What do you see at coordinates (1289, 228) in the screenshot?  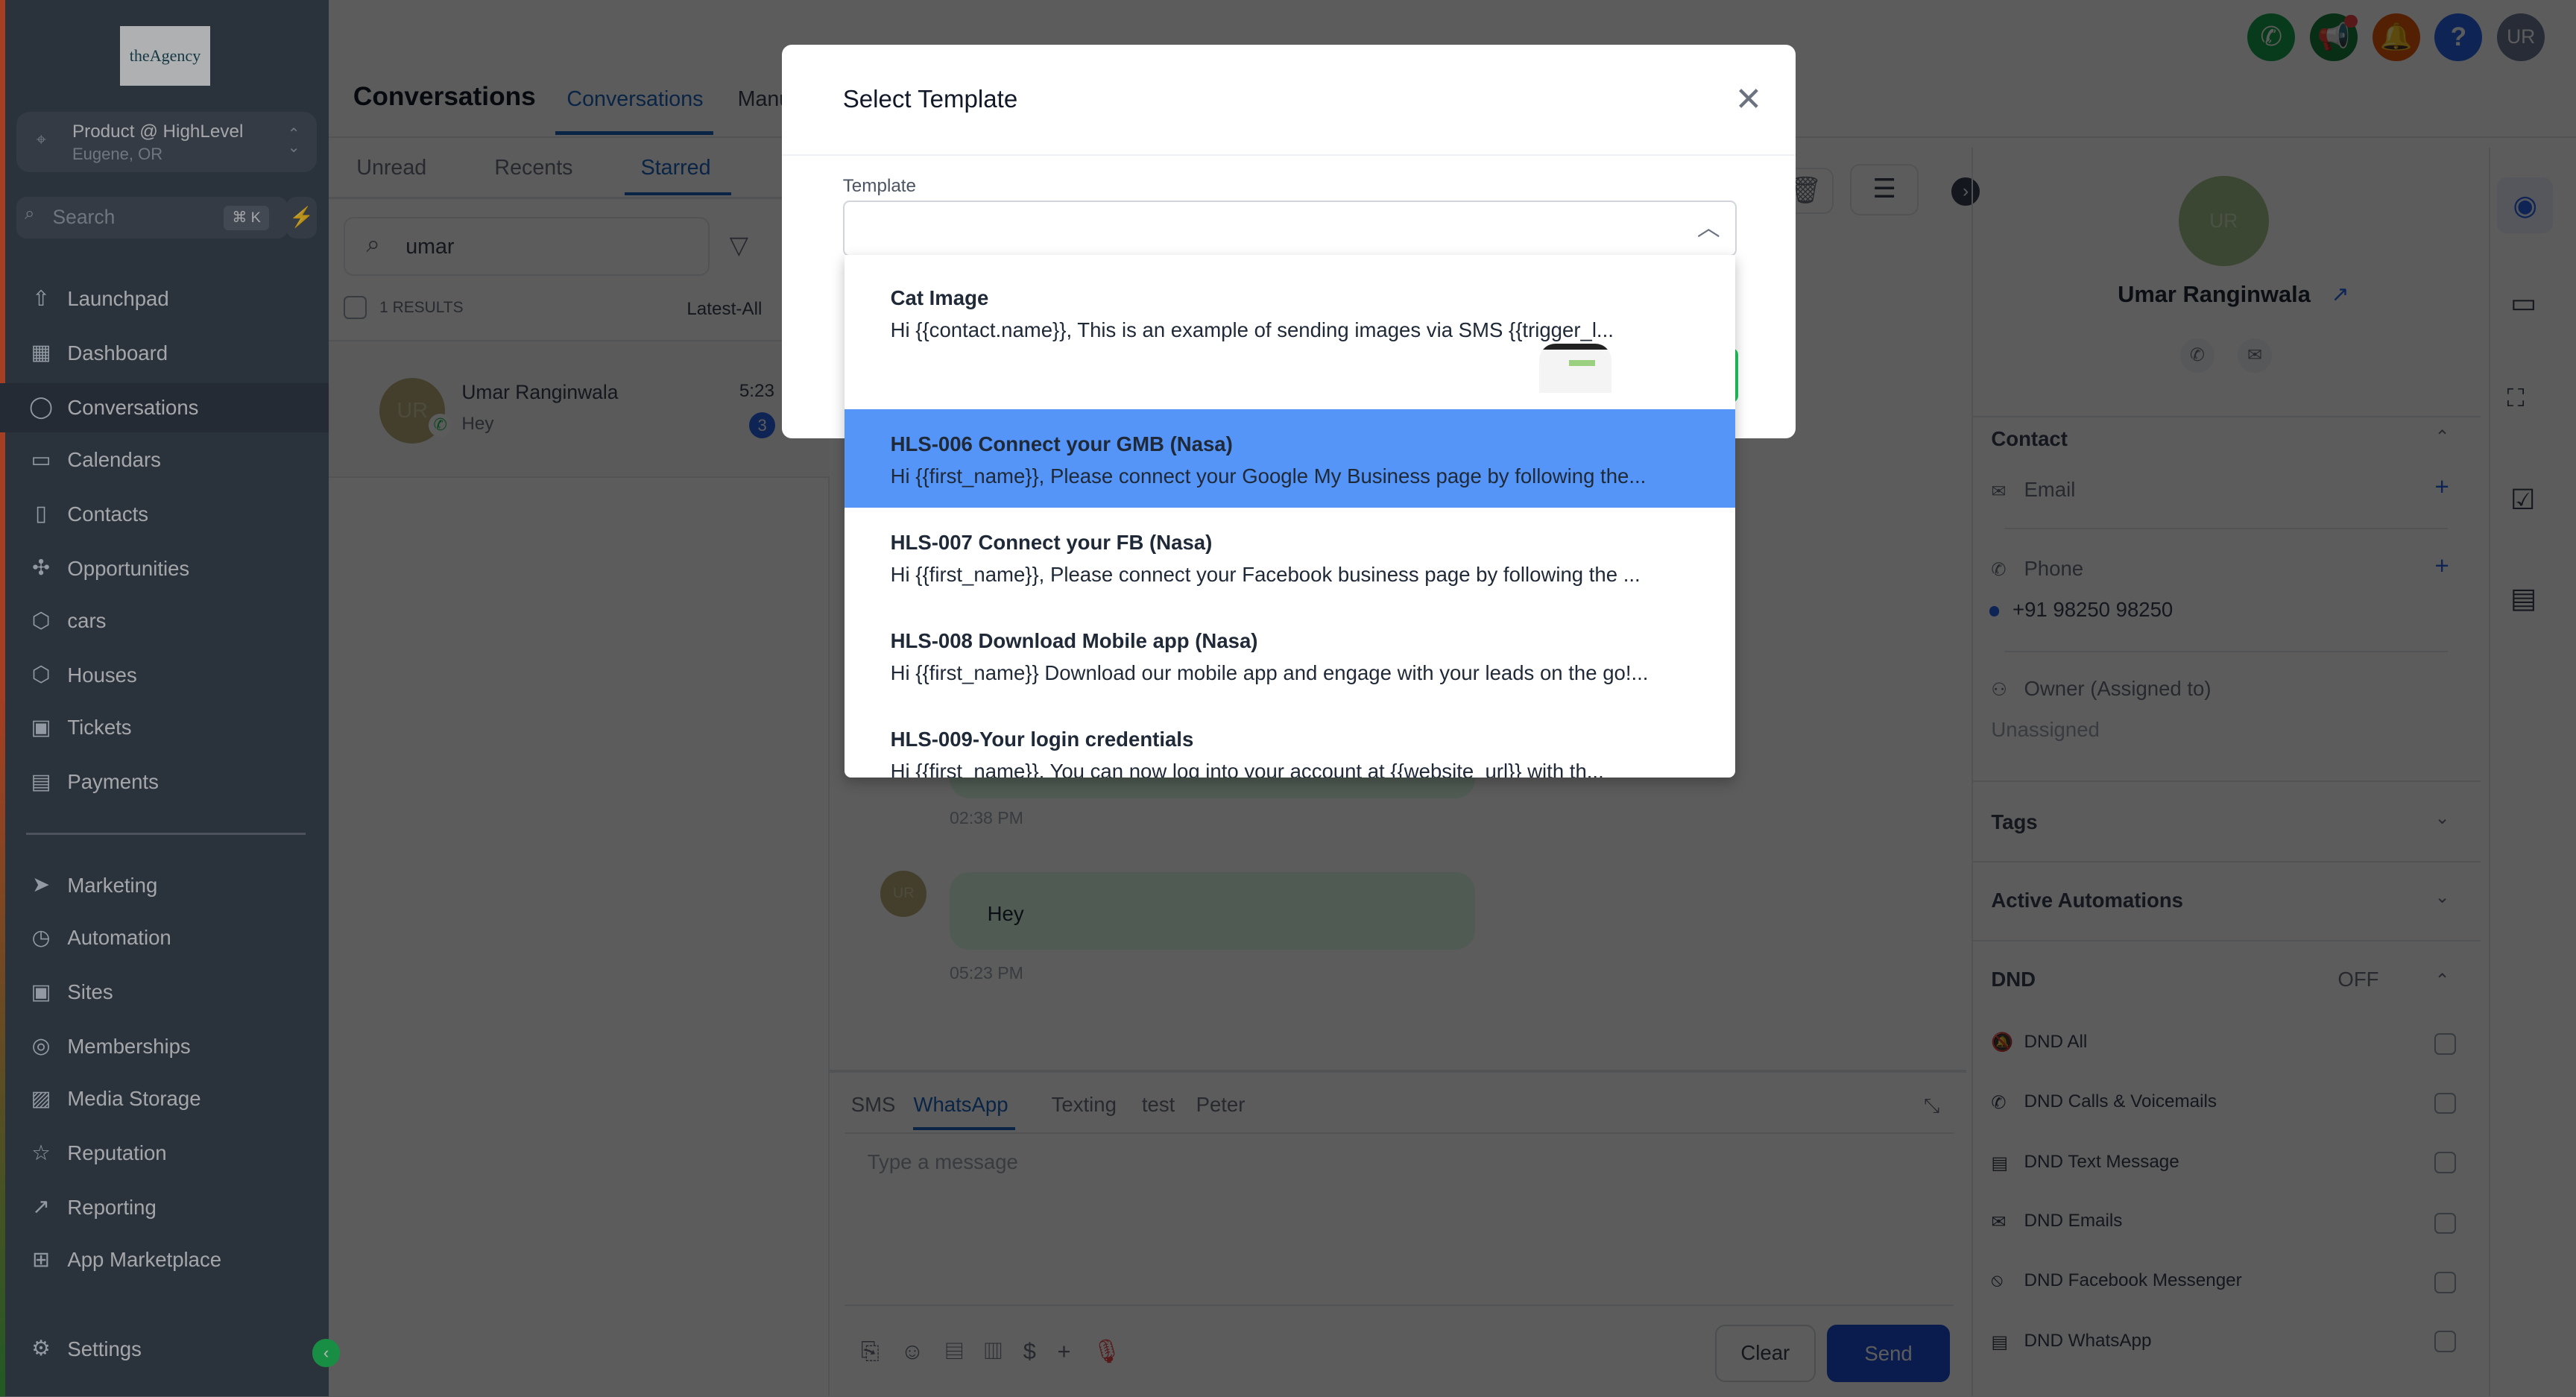 I see `template-select` at bounding box center [1289, 228].